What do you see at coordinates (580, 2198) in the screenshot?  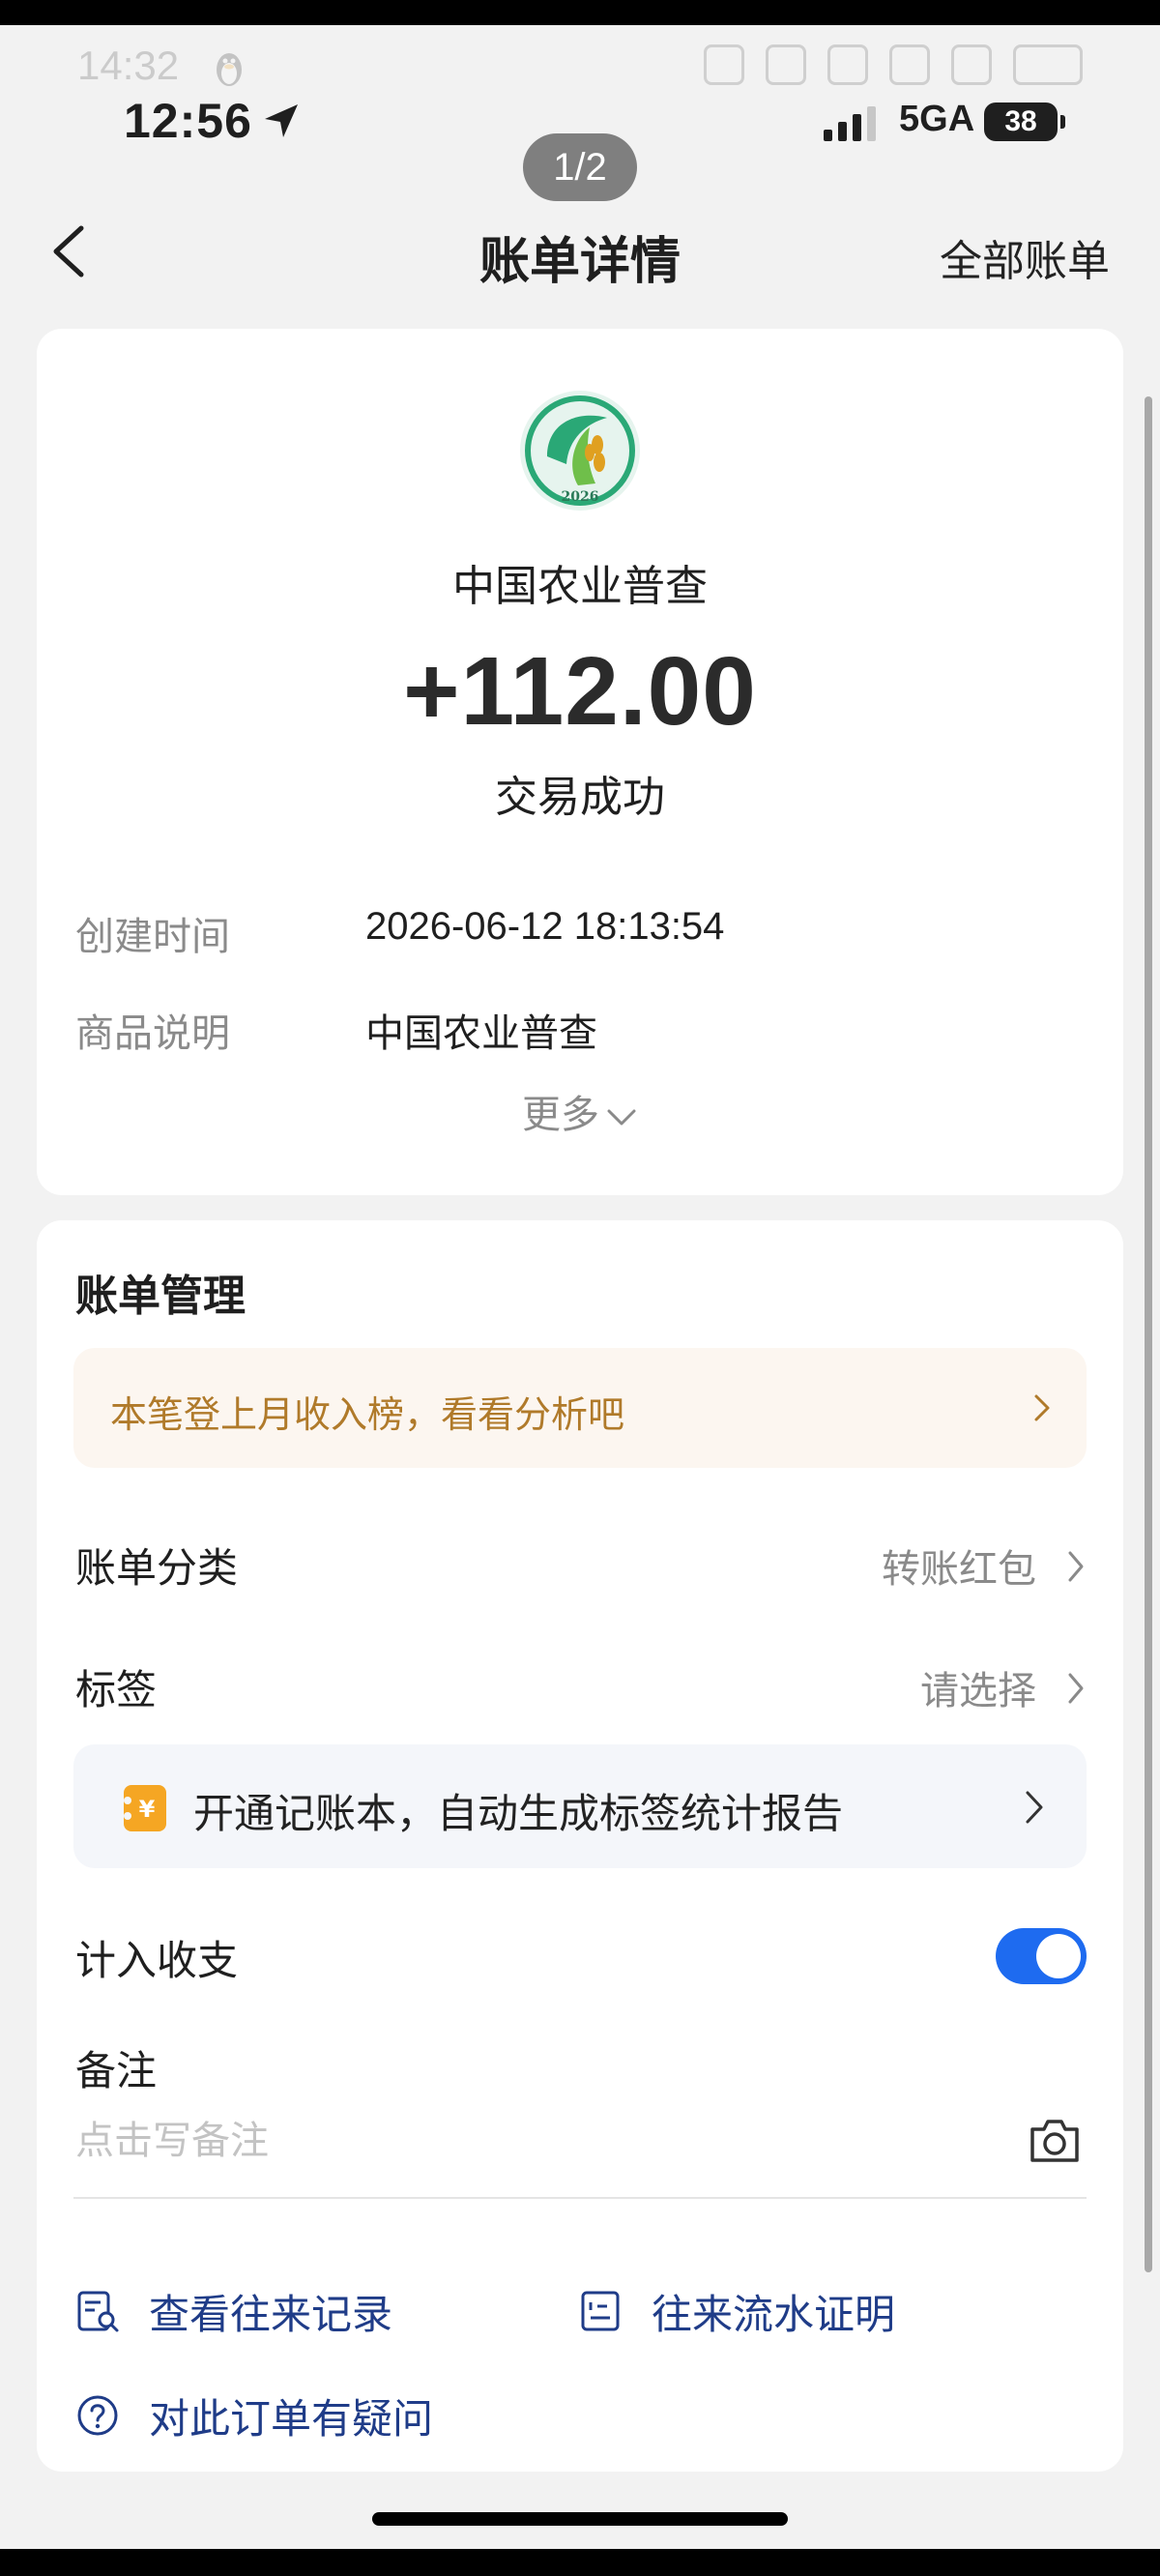 I see `divider` at bounding box center [580, 2198].